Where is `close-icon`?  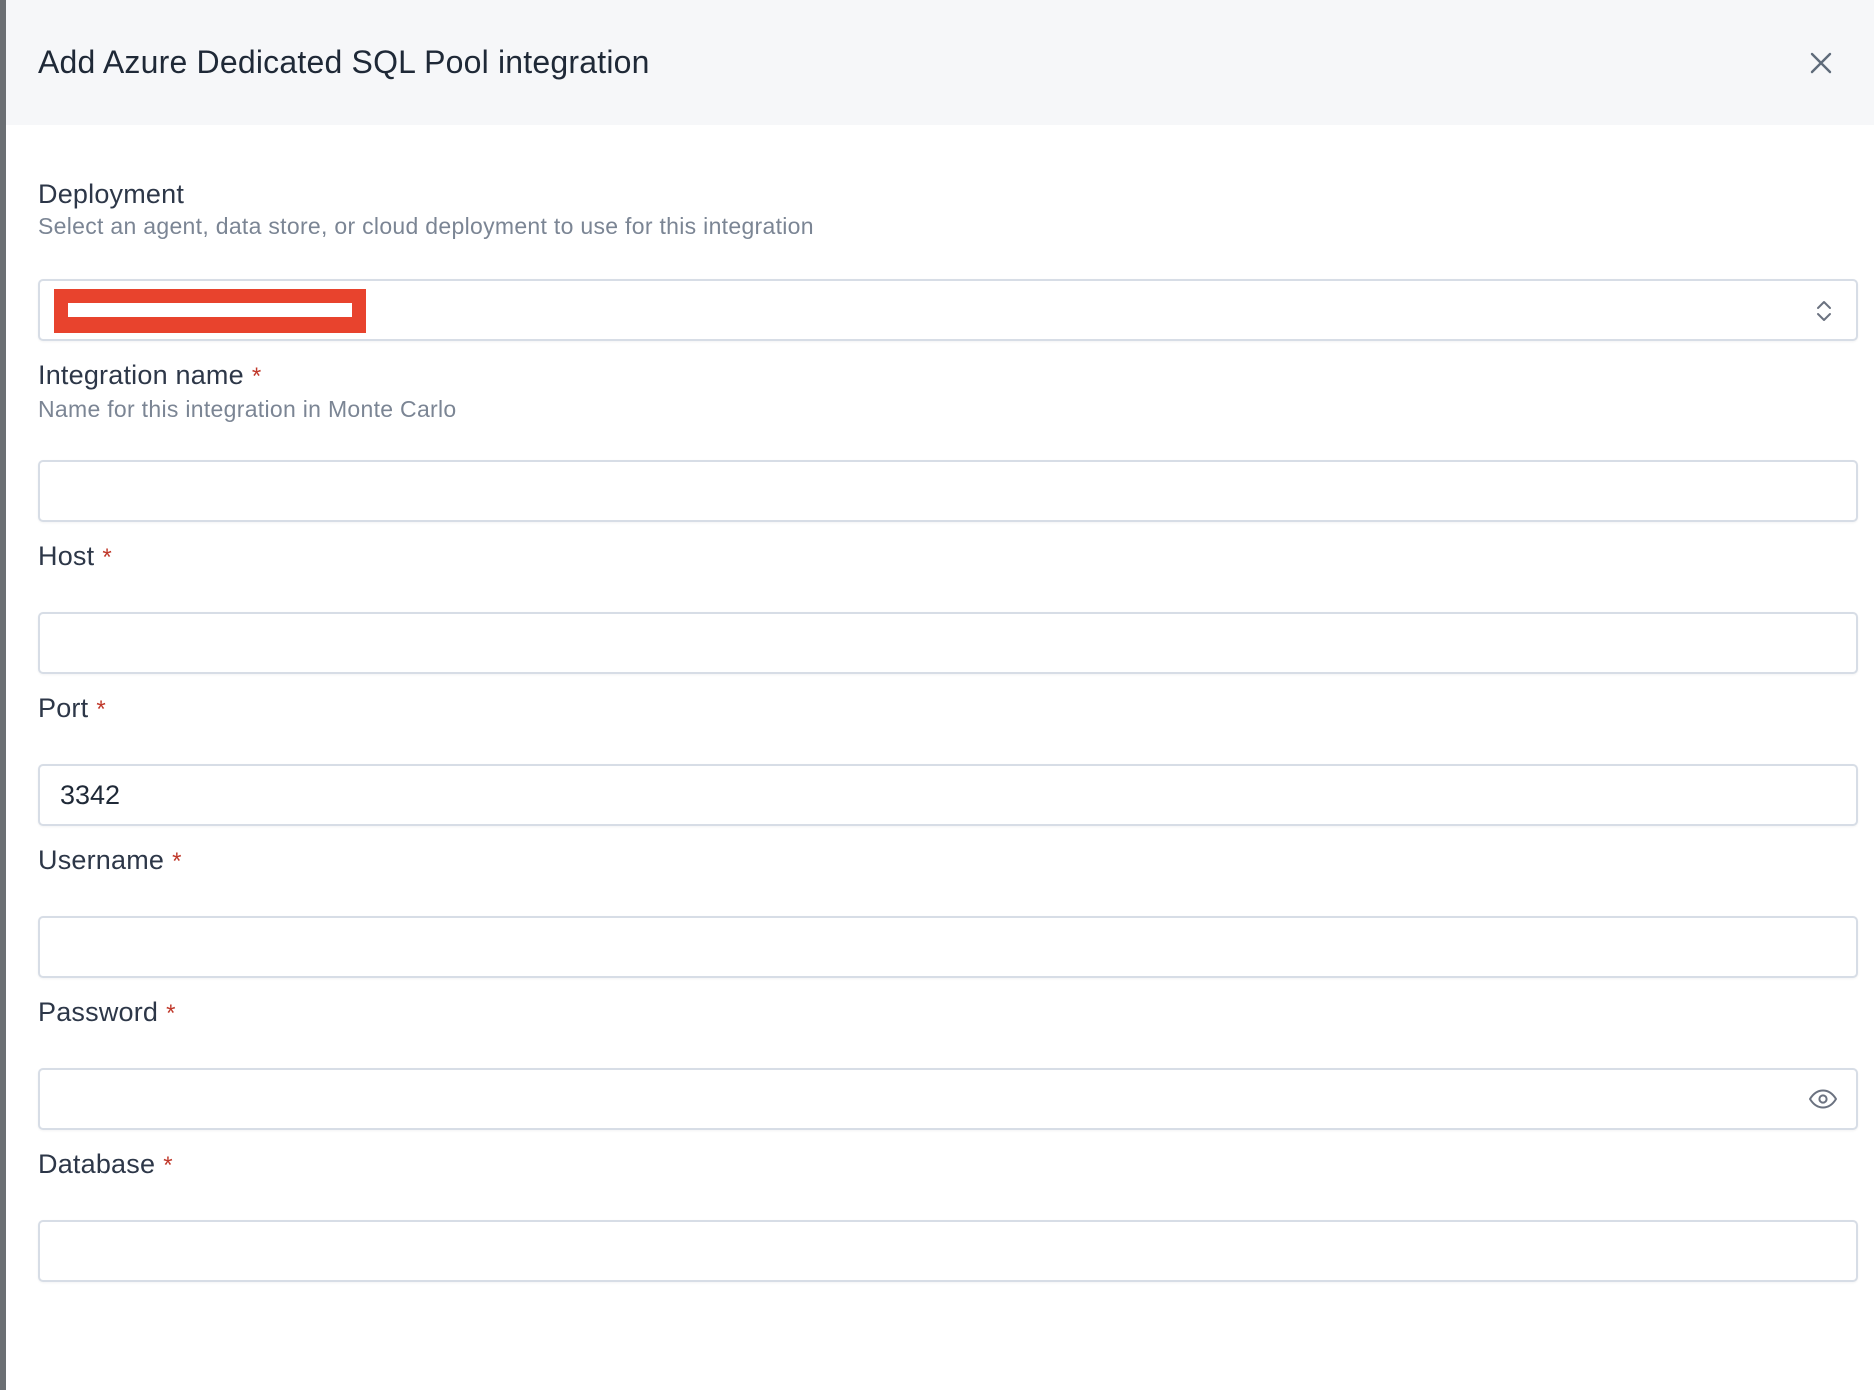
close-icon is located at coordinates (1821, 63).